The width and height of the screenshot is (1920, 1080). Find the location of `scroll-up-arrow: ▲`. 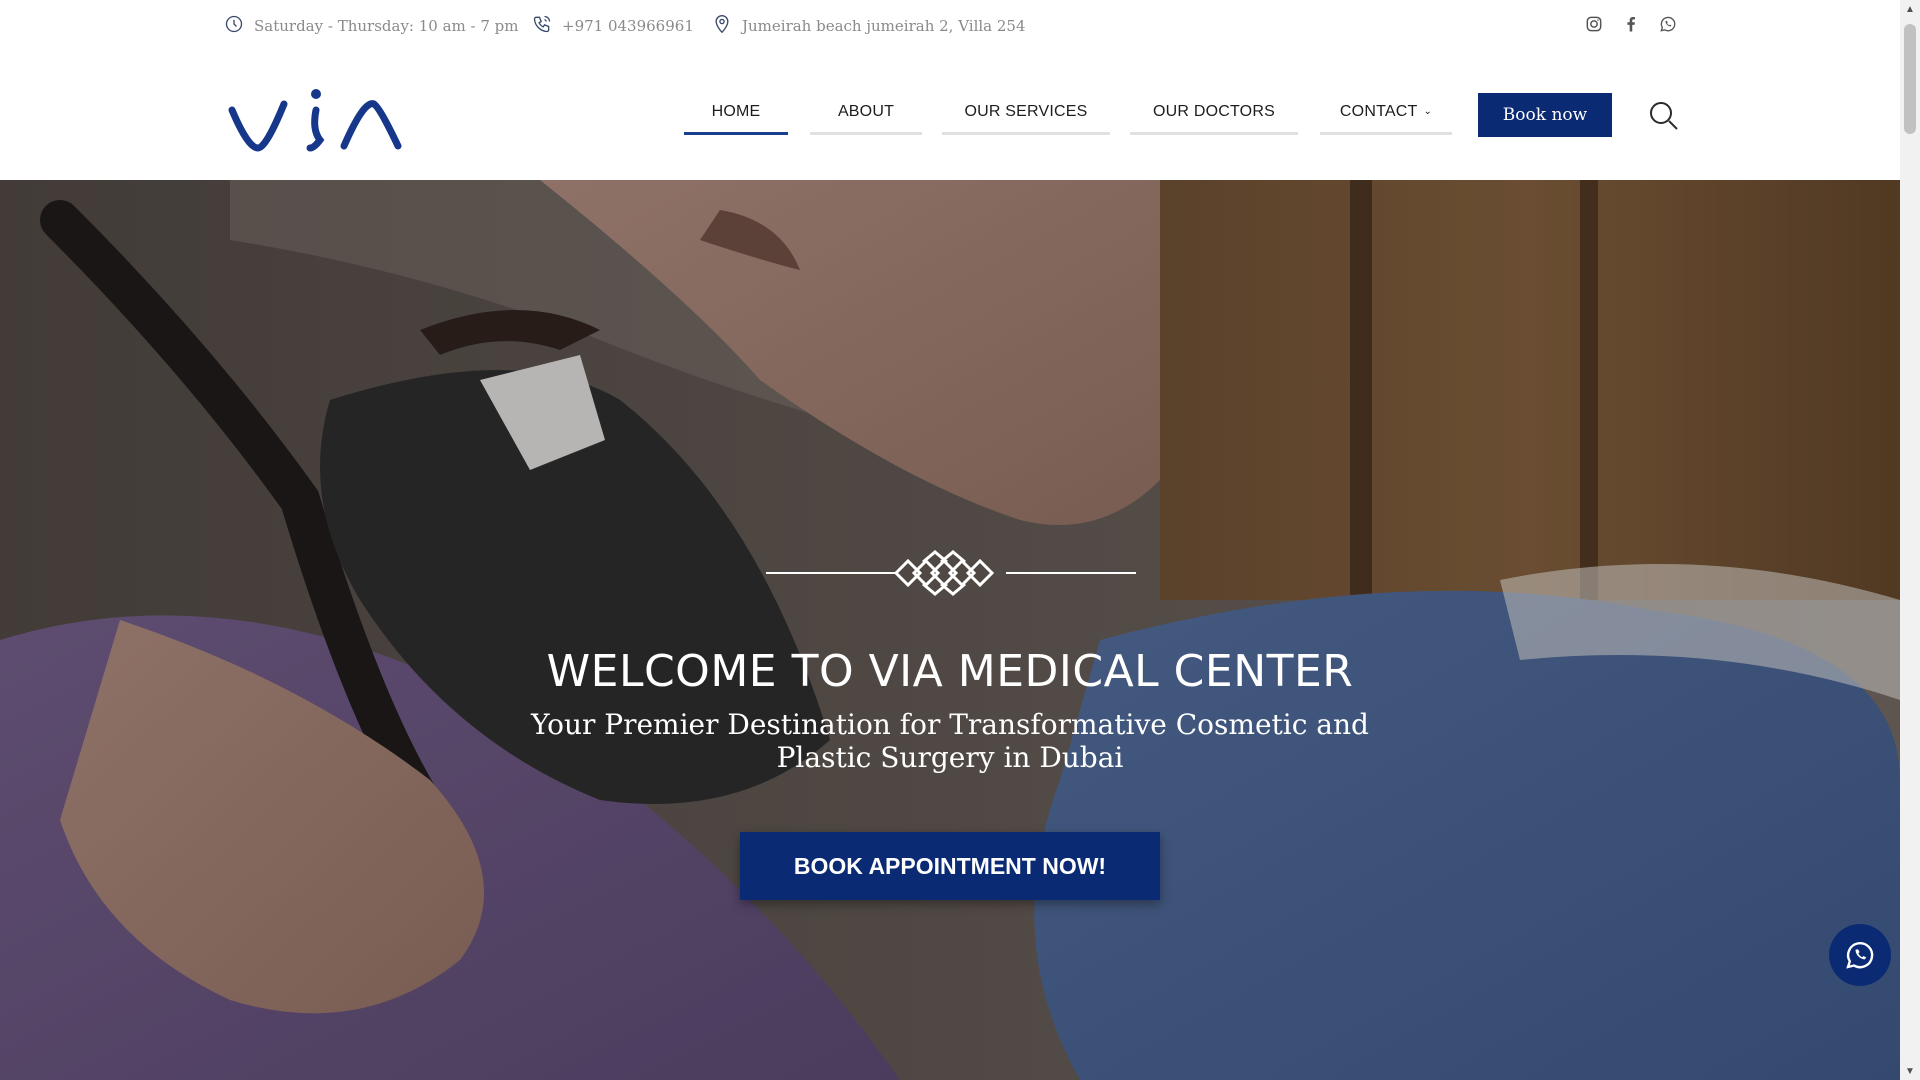

scroll-up-arrow: ▲ is located at coordinates (1910, 9).